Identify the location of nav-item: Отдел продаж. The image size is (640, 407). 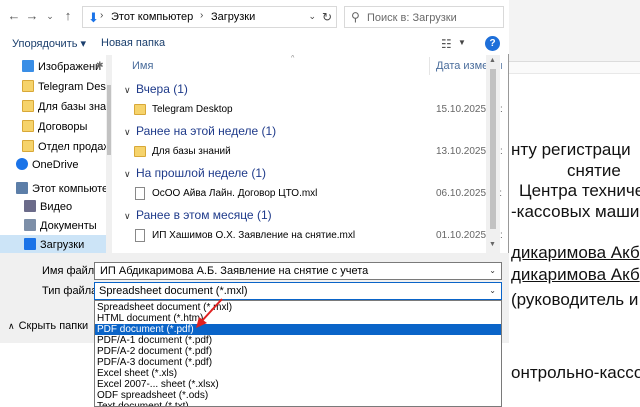
(55, 147).